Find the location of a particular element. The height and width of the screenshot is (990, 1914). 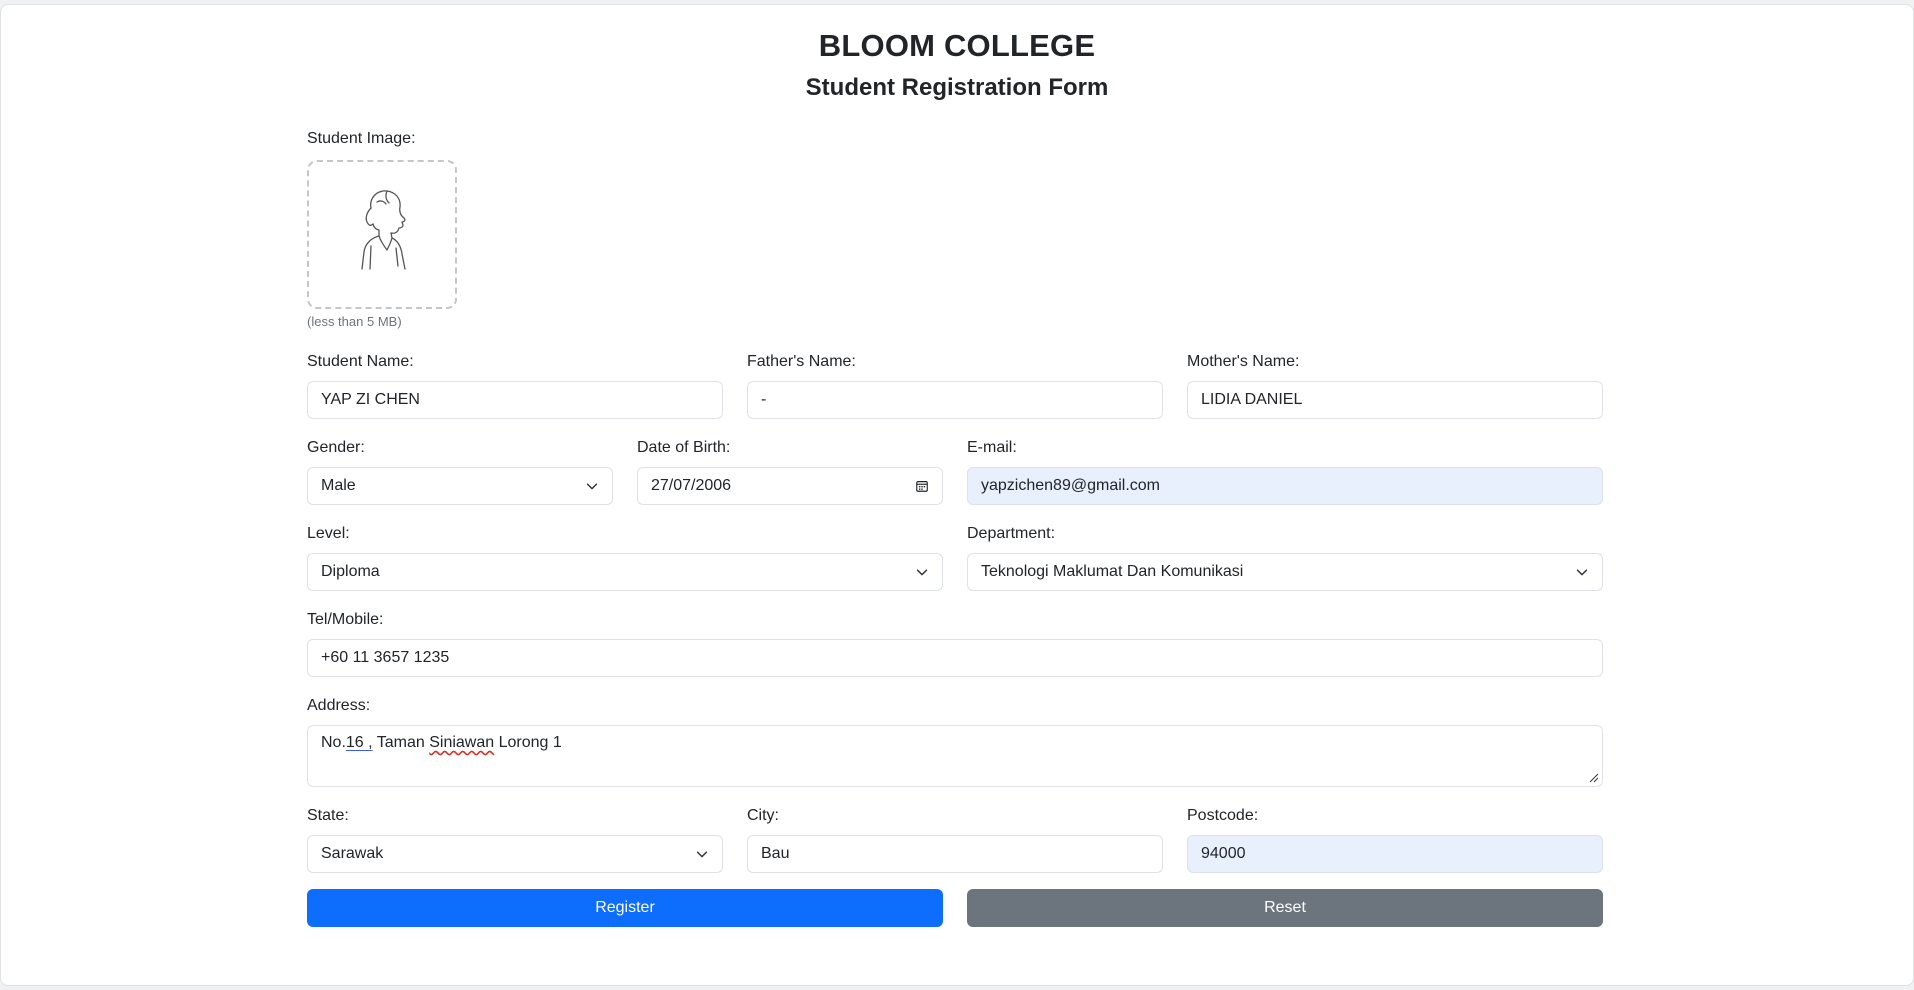

address-textarea: No.16 , Taman Siniawan Lorong 1 is located at coordinates (955, 756).